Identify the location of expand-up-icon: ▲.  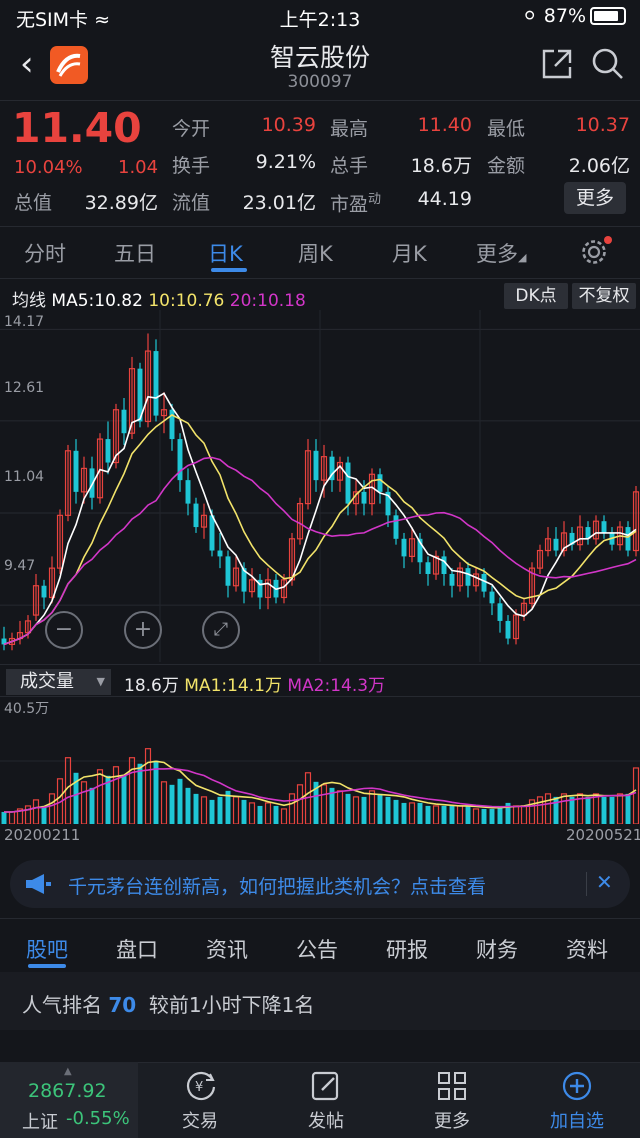
(68, 1071).